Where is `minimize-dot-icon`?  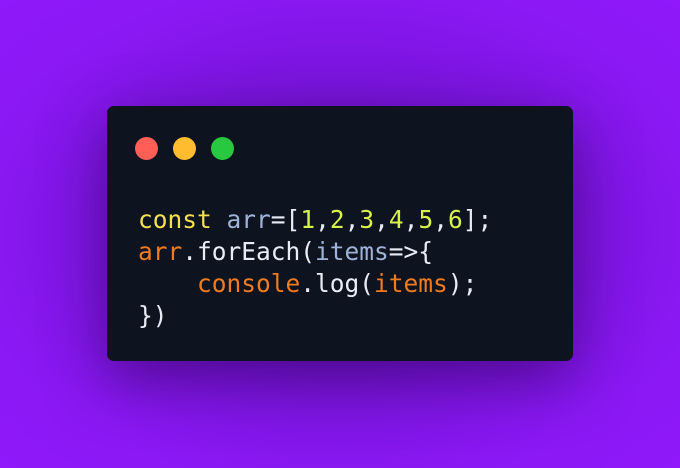
minimize-dot-icon is located at coordinates (184, 148).